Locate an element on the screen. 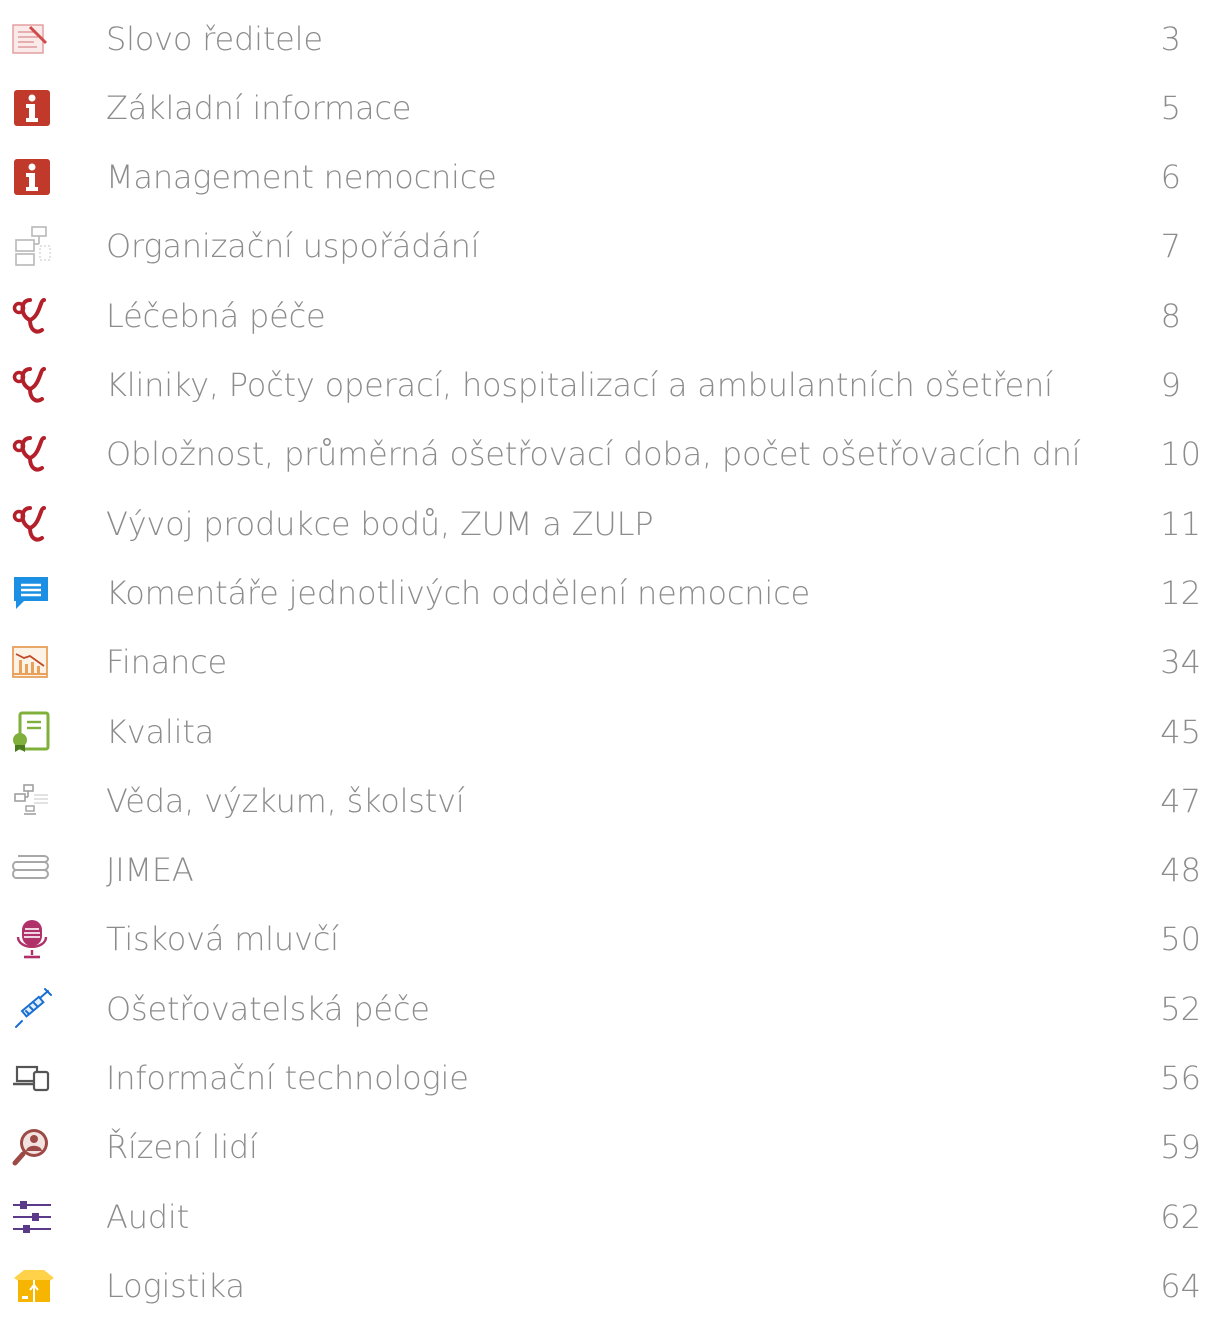 Image resolution: width=1209 pixels, height=1320 pixels. syringe-icon is located at coordinates (38, 1009).